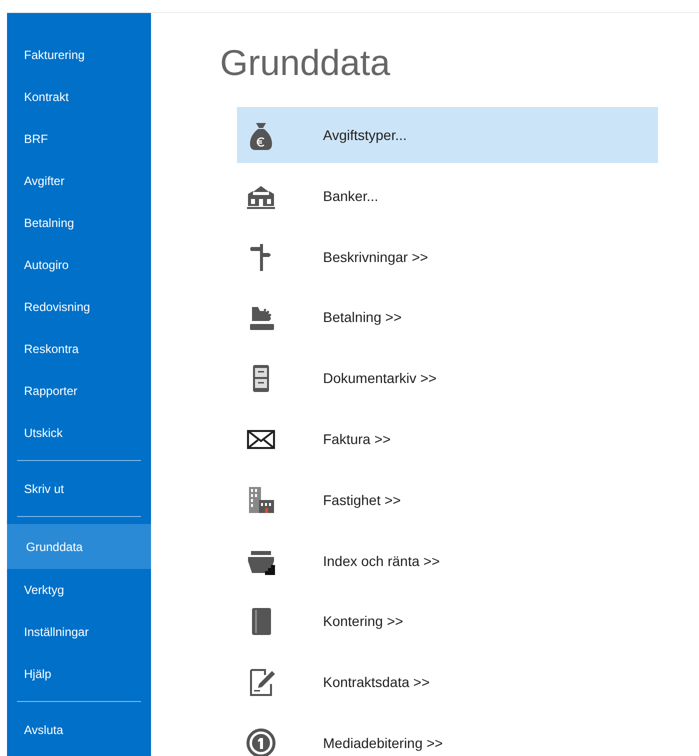 The width and height of the screenshot is (699, 756). What do you see at coordinates (447, 500) in the screenshot?
I see `menu-item: Fastighet >>` at bounding box center [447, 500].